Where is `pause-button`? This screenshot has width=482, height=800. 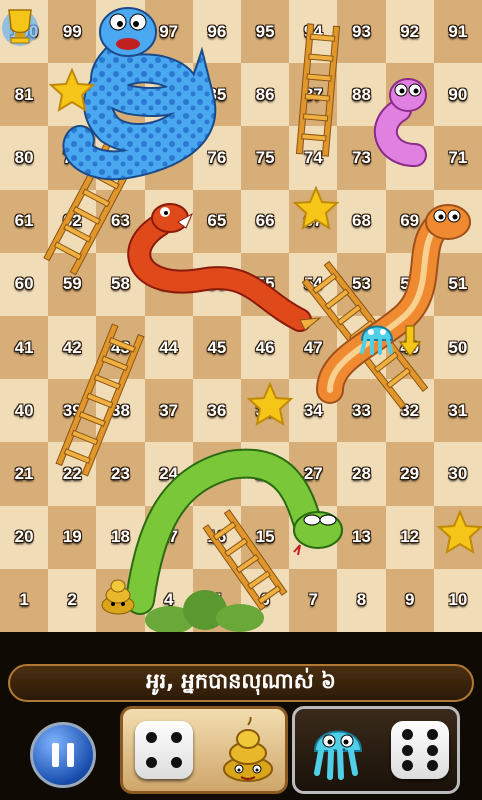 pause-button is located at coordinates (63, 755).